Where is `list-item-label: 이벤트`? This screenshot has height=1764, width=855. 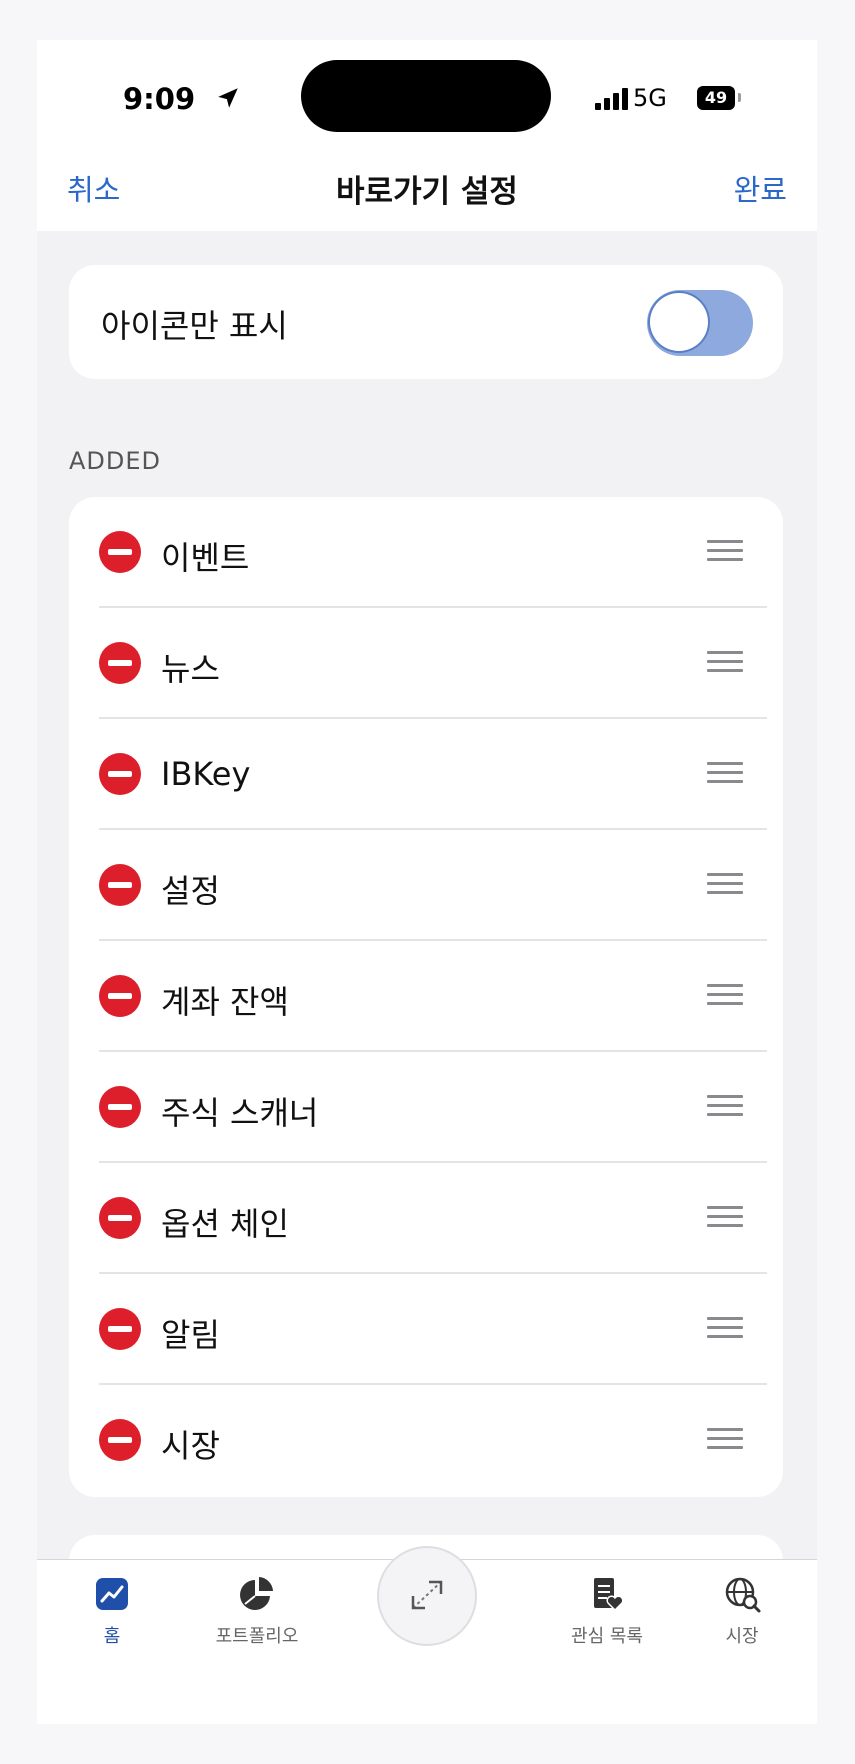
list-item-label: 이벤트 is located at coordinates (205, 558).